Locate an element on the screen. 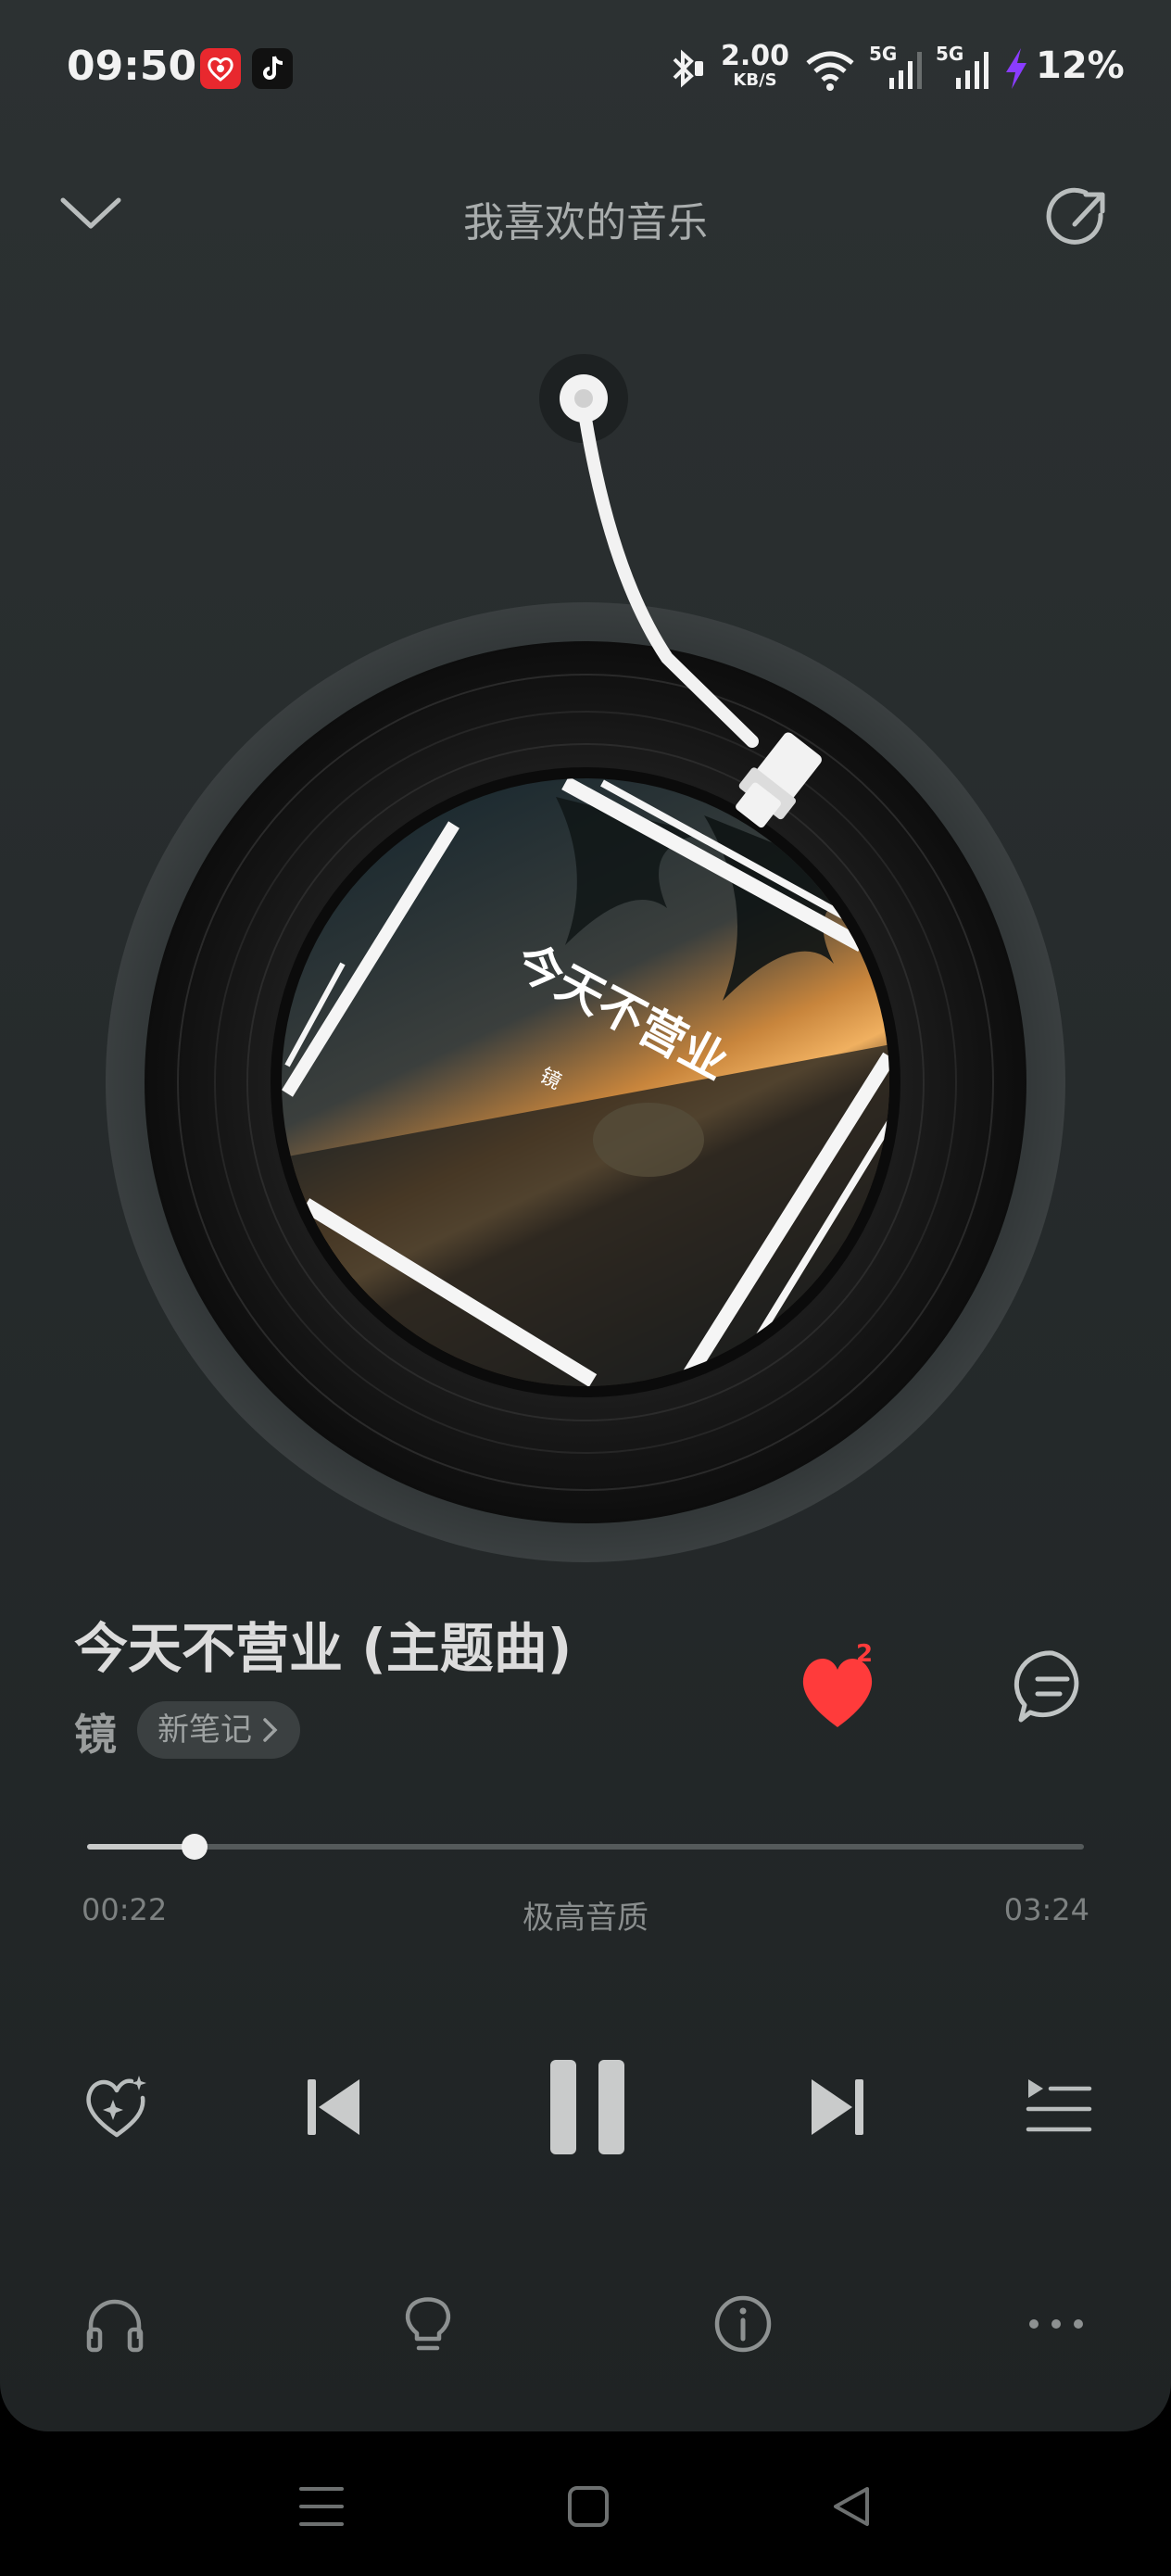 The image size is (1171, 2576). more-icon is located at coordinates (1056, 2324).